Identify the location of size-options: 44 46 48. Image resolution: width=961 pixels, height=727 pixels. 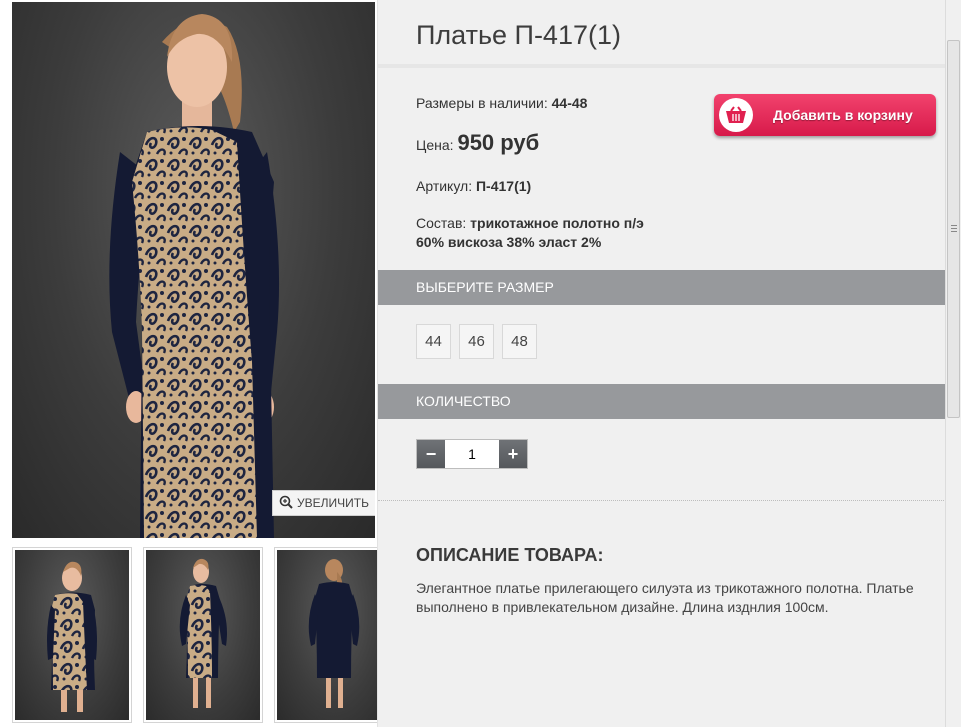
(476, 341).